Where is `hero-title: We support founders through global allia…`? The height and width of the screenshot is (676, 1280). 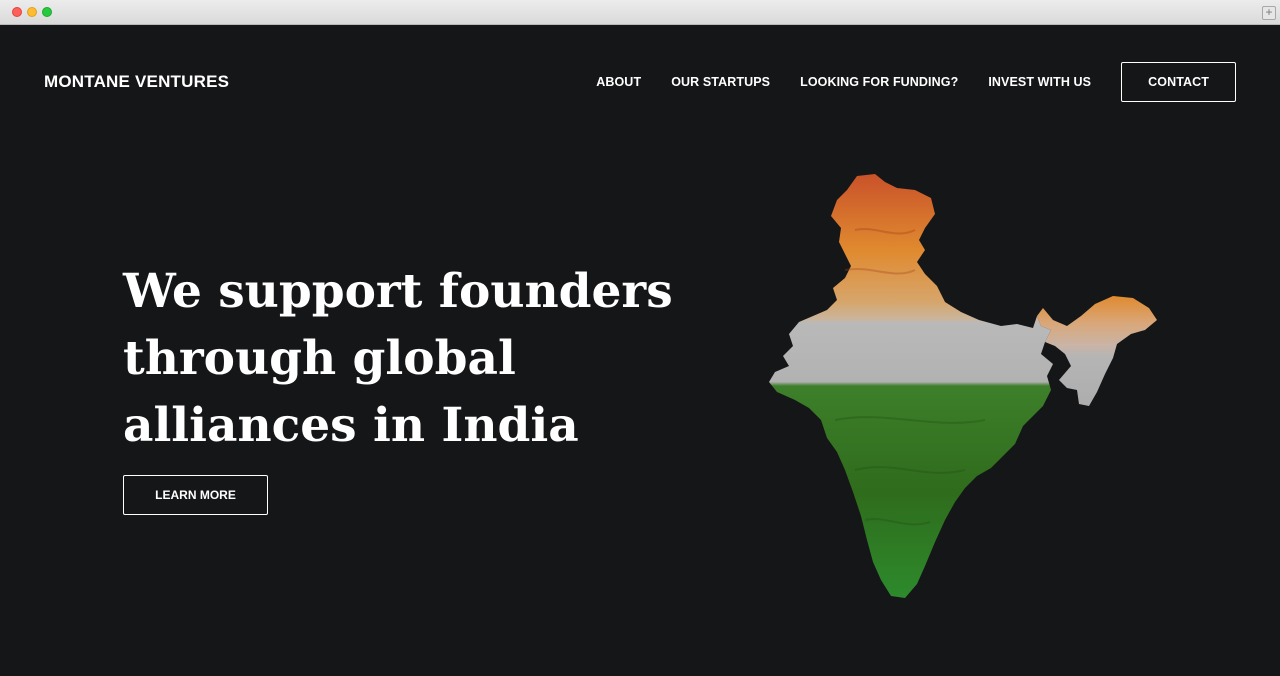 hero-title: We support founders through global allia… is located at coordinates (398, 358).